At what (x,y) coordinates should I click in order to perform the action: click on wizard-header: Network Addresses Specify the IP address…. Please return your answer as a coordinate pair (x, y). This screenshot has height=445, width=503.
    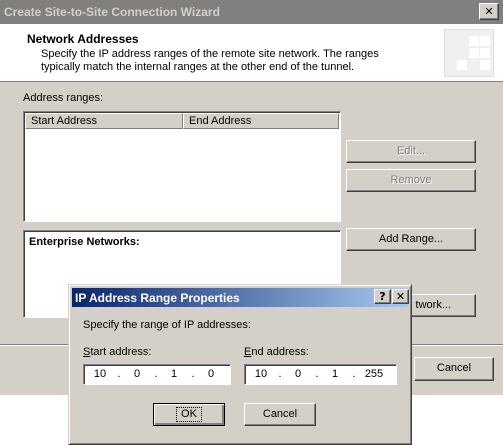
    Looking at the image, I should click on (251, 53).